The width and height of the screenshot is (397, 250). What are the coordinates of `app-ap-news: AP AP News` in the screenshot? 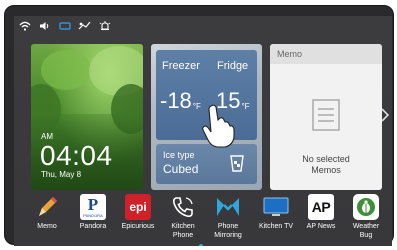 It's located at (321, 212).